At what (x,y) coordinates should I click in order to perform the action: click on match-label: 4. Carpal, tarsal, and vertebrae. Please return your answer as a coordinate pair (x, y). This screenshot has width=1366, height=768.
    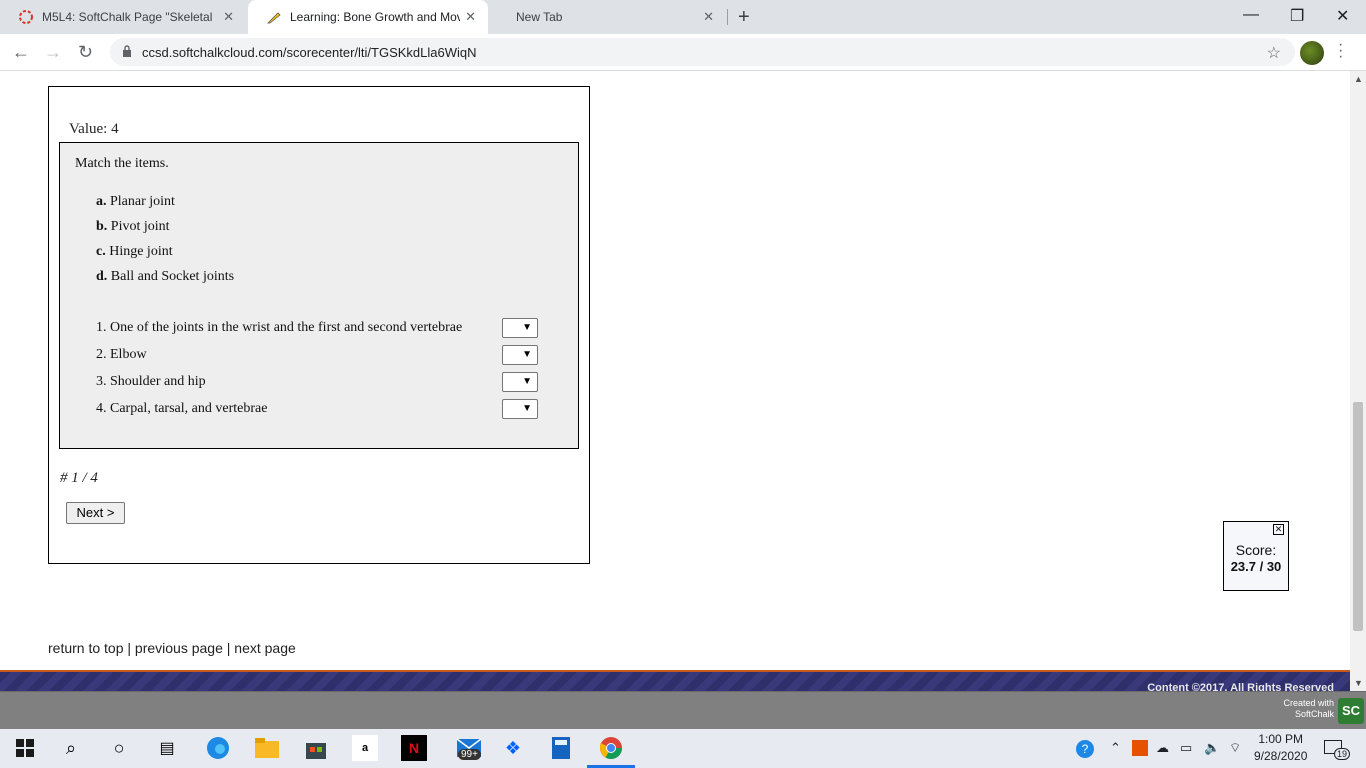
    Looking at the image, I should click on (182, 408).